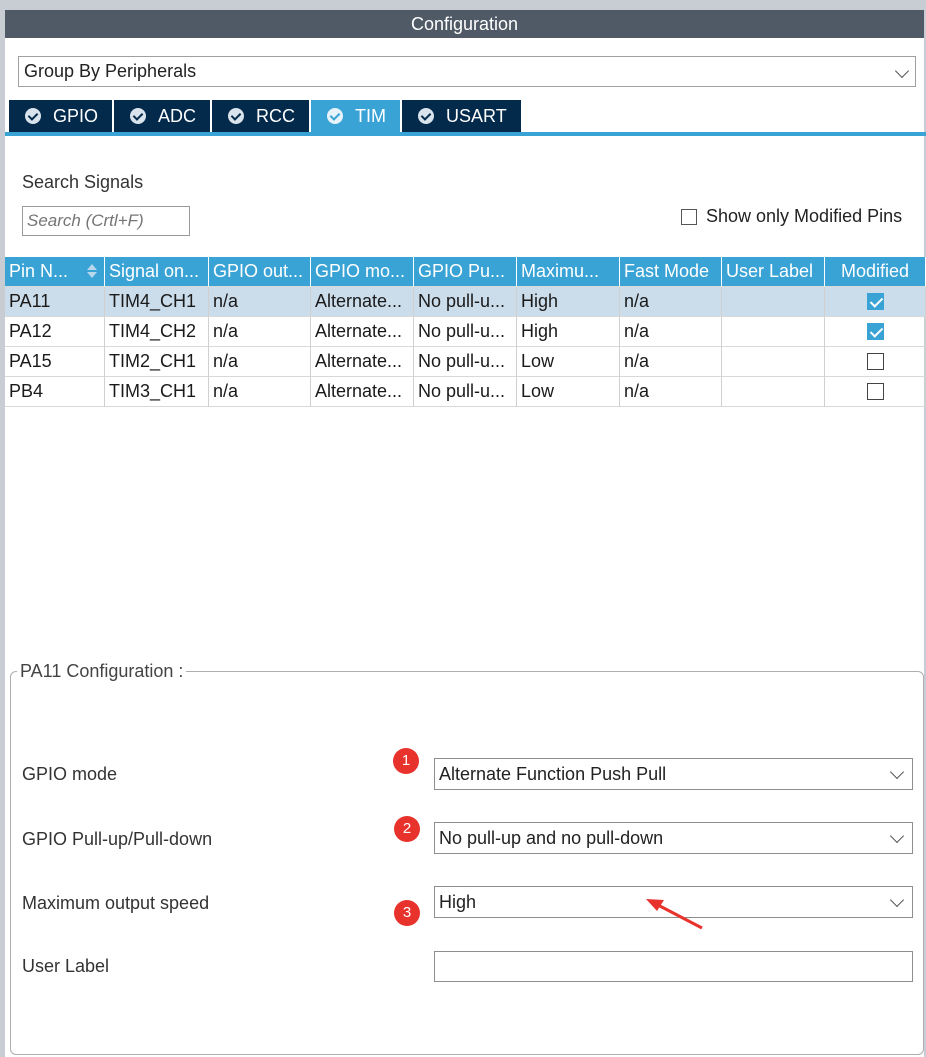 The width and height of the screenshot is (926, 1057). What do you see at coordinates (116, 903) in the screenshot?
I see `max-output-speed-label: Maximum output speed` at bounding box center [116, 903].